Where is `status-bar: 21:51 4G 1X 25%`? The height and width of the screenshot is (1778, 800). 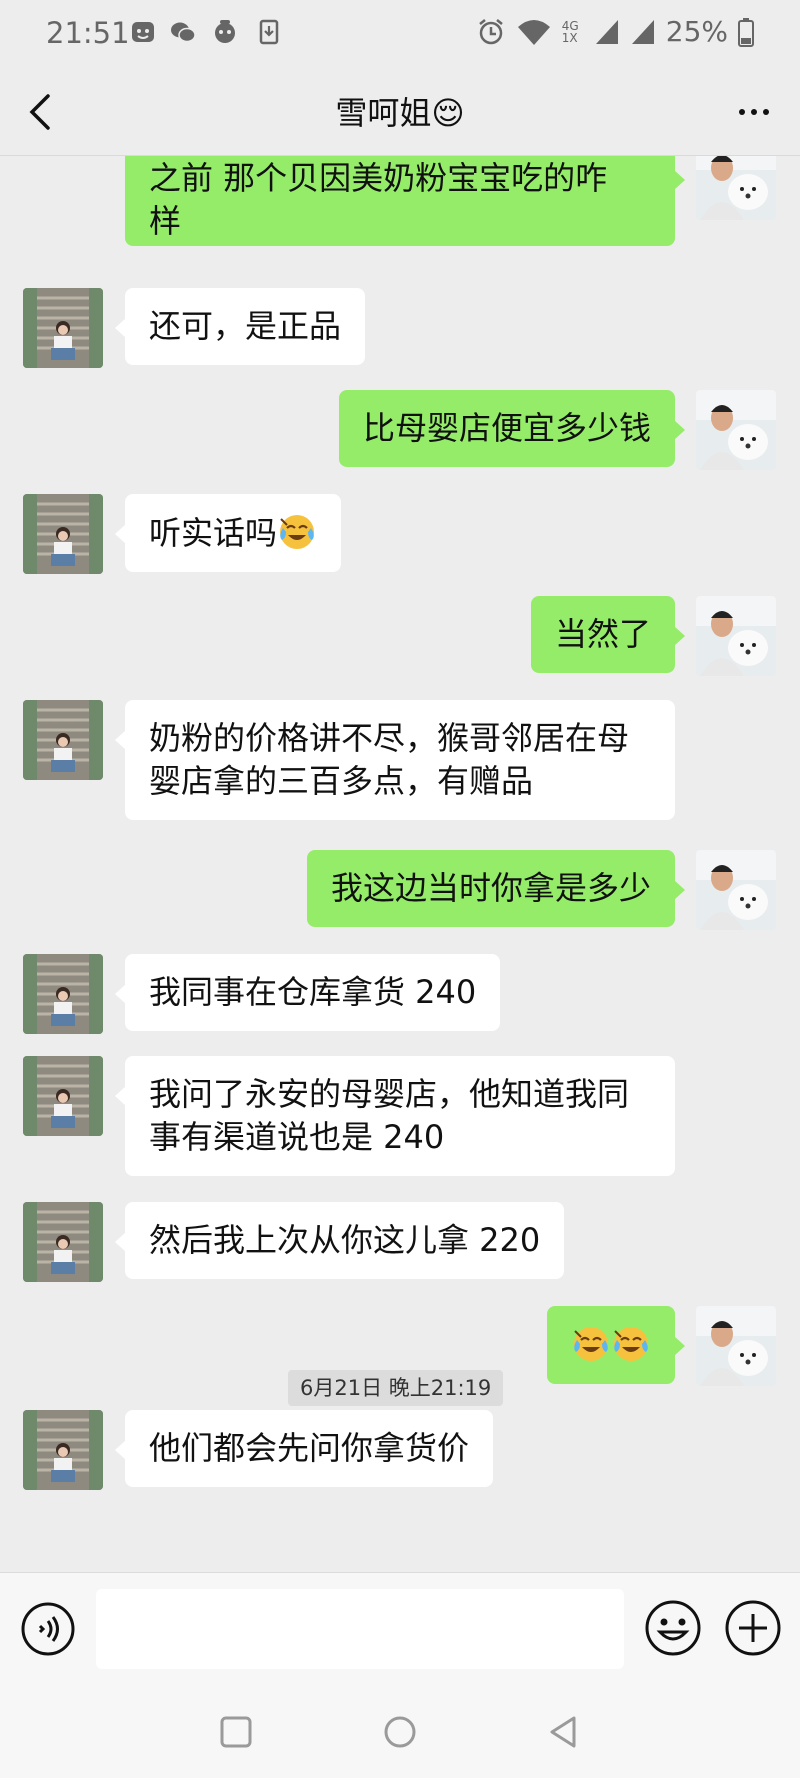 status-bar: 21:51 4G 1X 25% is located at coordinates (400, 34).